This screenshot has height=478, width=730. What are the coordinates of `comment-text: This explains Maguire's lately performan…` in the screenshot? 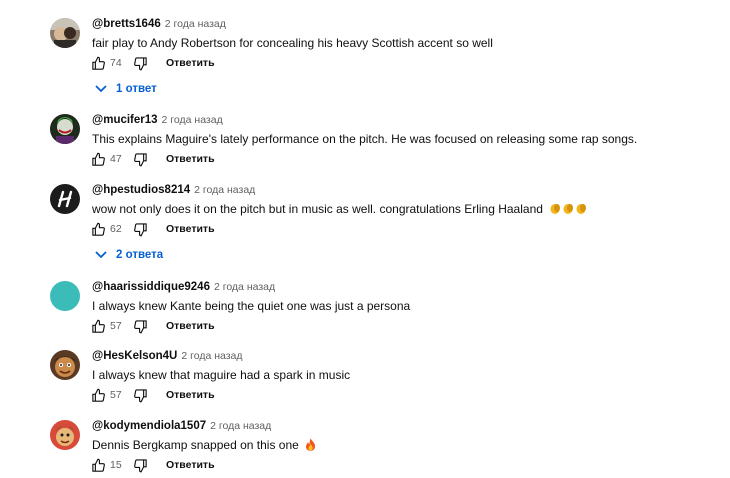 It's located at (365, 139).